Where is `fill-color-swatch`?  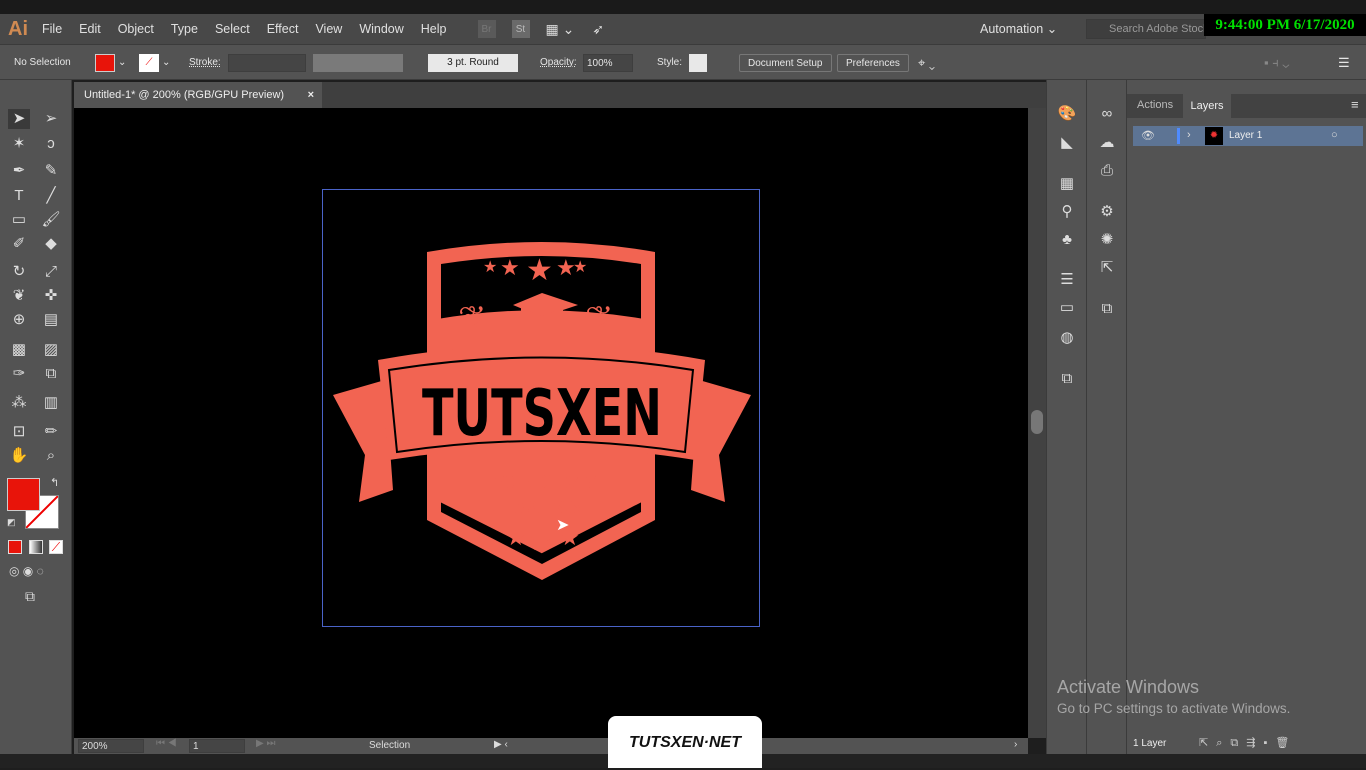 fill-color-swatch is located at coordinates (23, 494).